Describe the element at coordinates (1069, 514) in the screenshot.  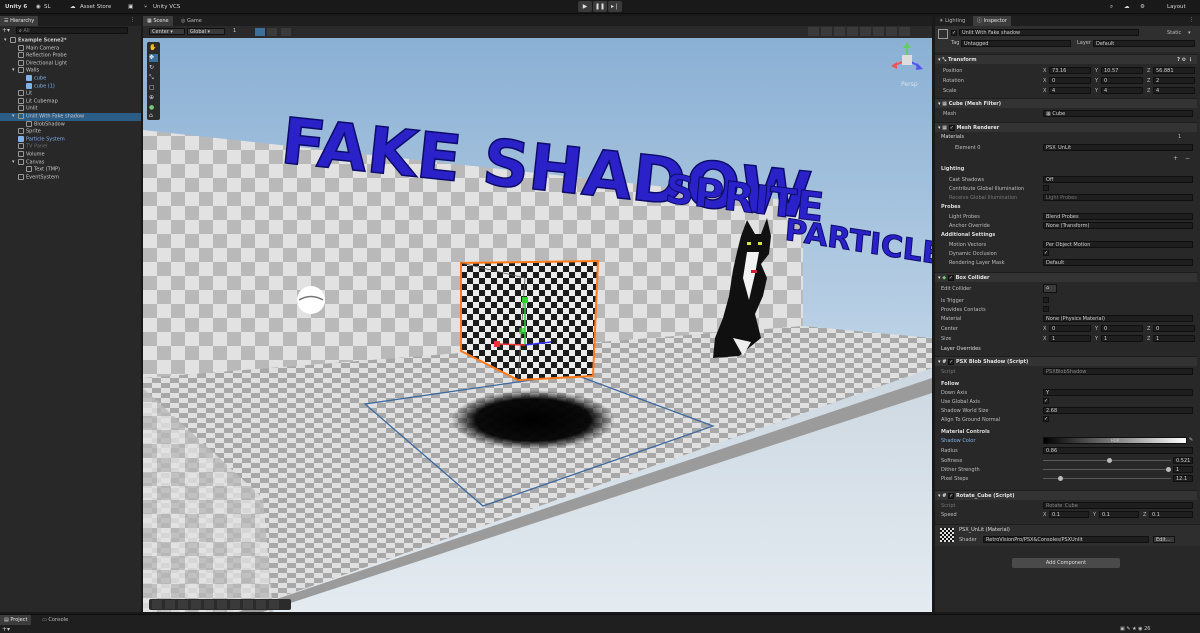
I see `speed-x-field: 0.1` at that location.